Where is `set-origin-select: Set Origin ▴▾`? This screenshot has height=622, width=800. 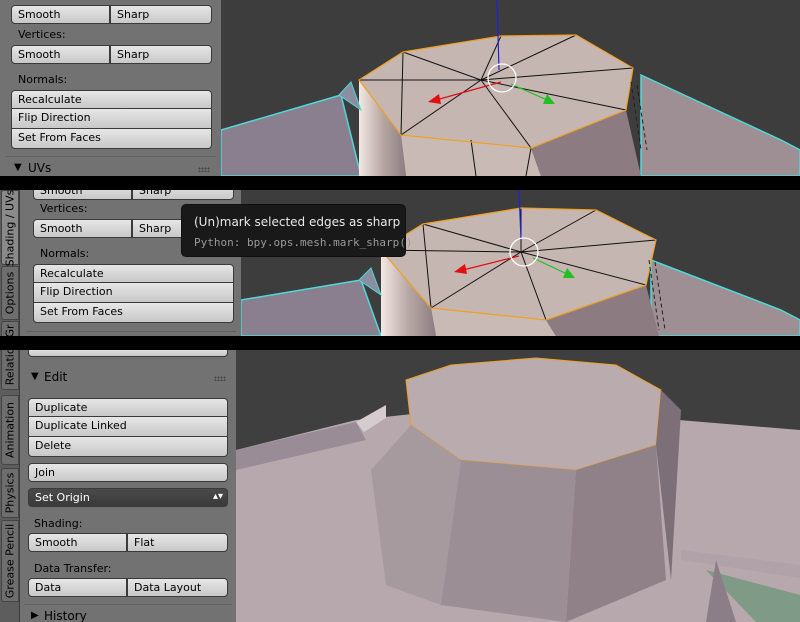
set-origin-select: Set Origin ▴▾ is located at coordinates (128, 497).